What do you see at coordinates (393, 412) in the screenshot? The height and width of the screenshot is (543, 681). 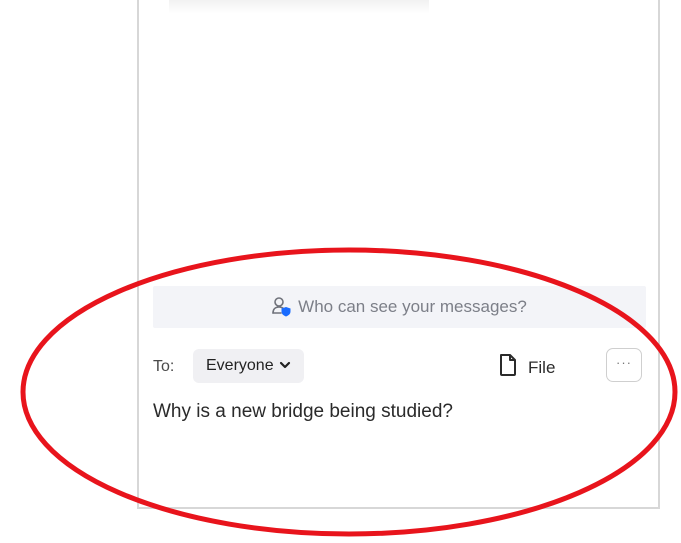 I see `message-input: Why is a new bridge being studied?` at bounding box center [393, 412].